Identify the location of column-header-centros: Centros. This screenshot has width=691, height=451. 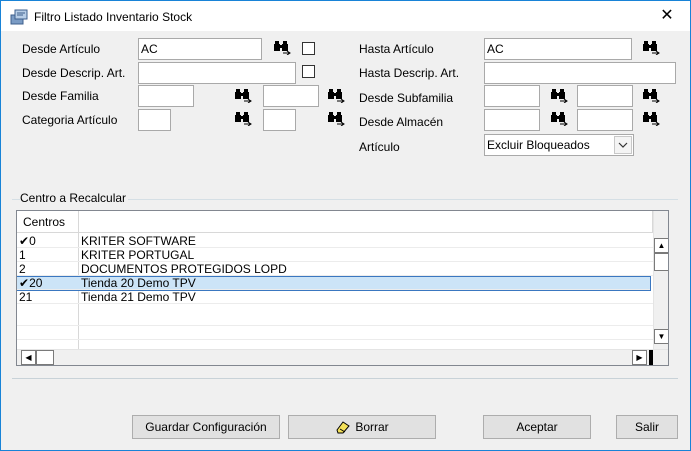
(48, 222).